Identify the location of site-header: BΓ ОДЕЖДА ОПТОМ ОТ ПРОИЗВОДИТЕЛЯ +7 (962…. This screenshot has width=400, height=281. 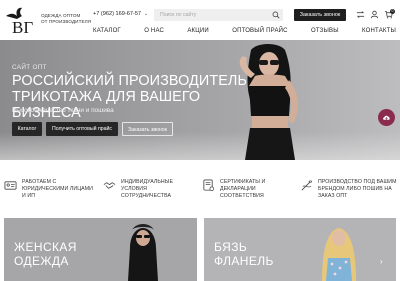
(200, 20).